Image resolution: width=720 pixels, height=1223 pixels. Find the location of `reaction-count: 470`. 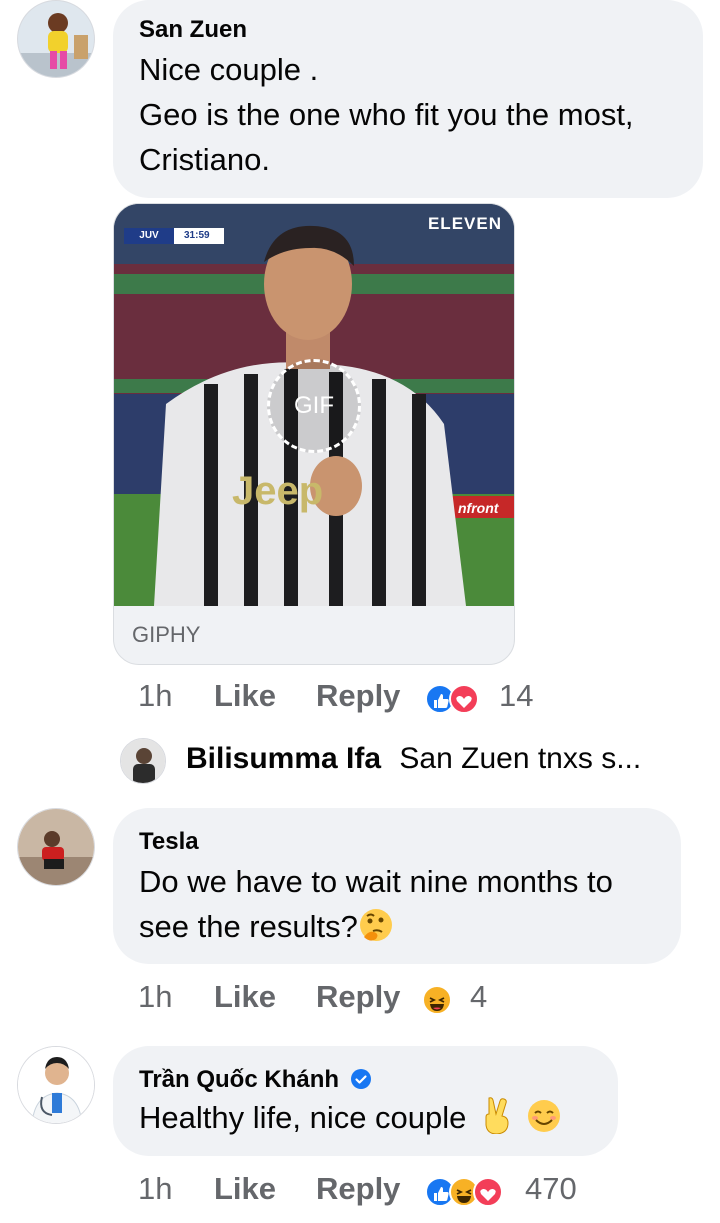

reaction-count: 470 is located at coordinates (551, 1188).